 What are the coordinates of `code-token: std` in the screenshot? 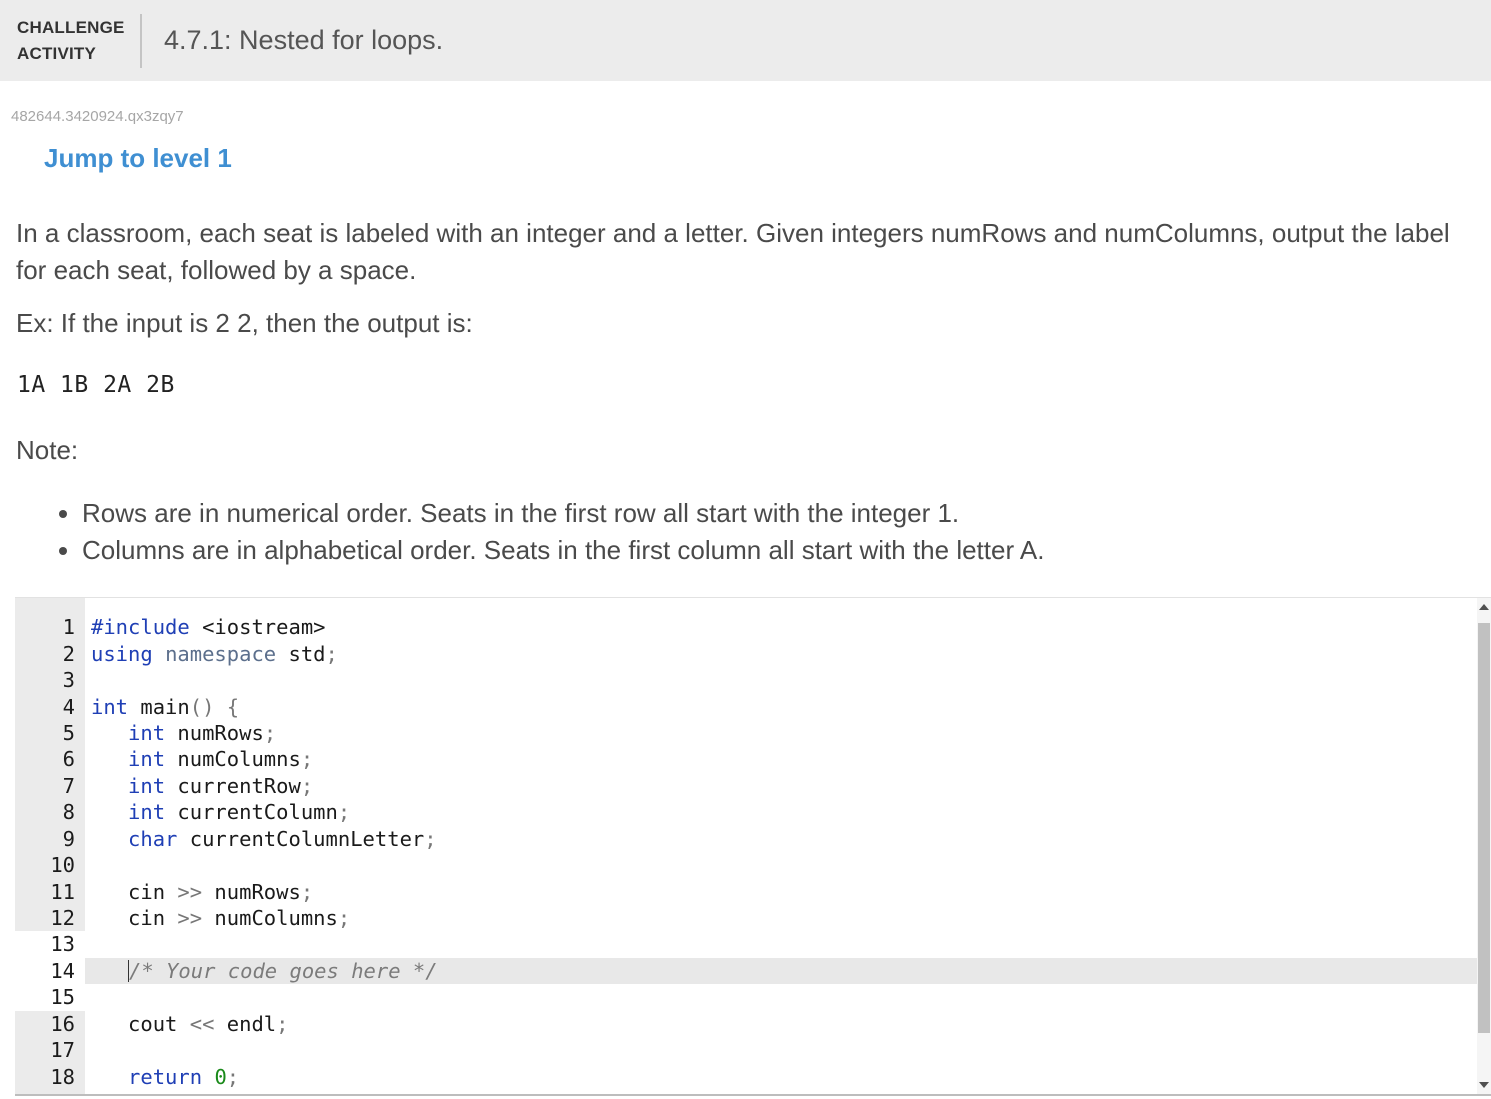 It's located at (301, 653).